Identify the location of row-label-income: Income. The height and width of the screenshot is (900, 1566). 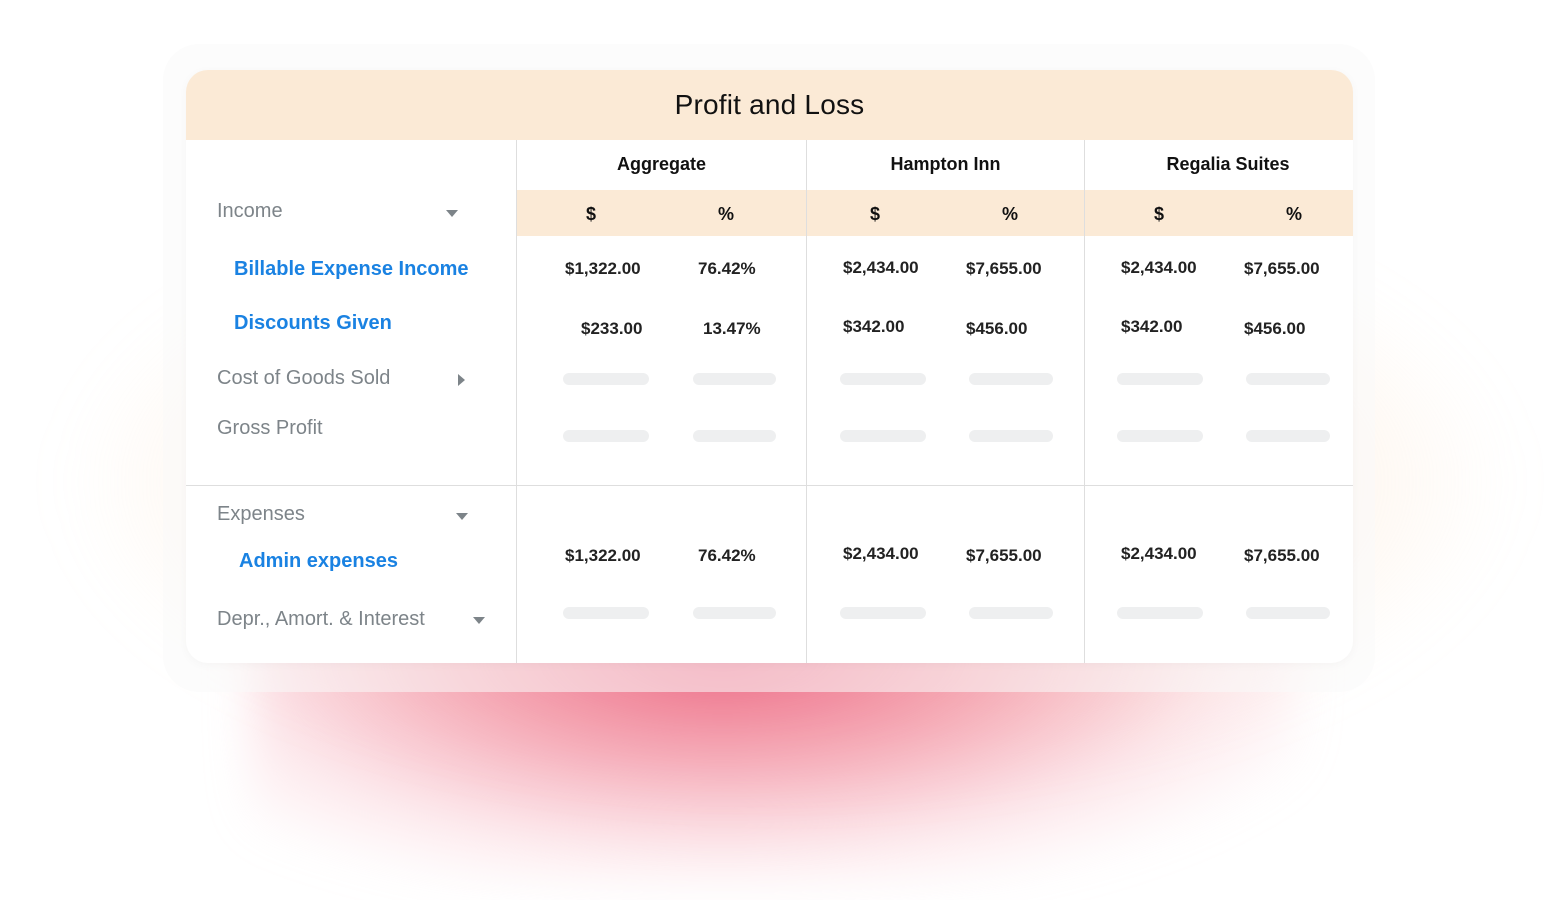
(250, 211).